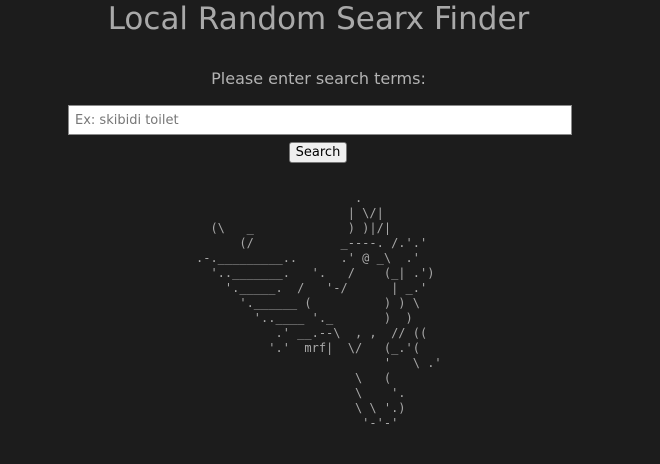 The image size is (660, 464). What do you see at coordinates (318, 152) in the screenshot?
I see `search-button: Search` at bounding box center [318, 152].